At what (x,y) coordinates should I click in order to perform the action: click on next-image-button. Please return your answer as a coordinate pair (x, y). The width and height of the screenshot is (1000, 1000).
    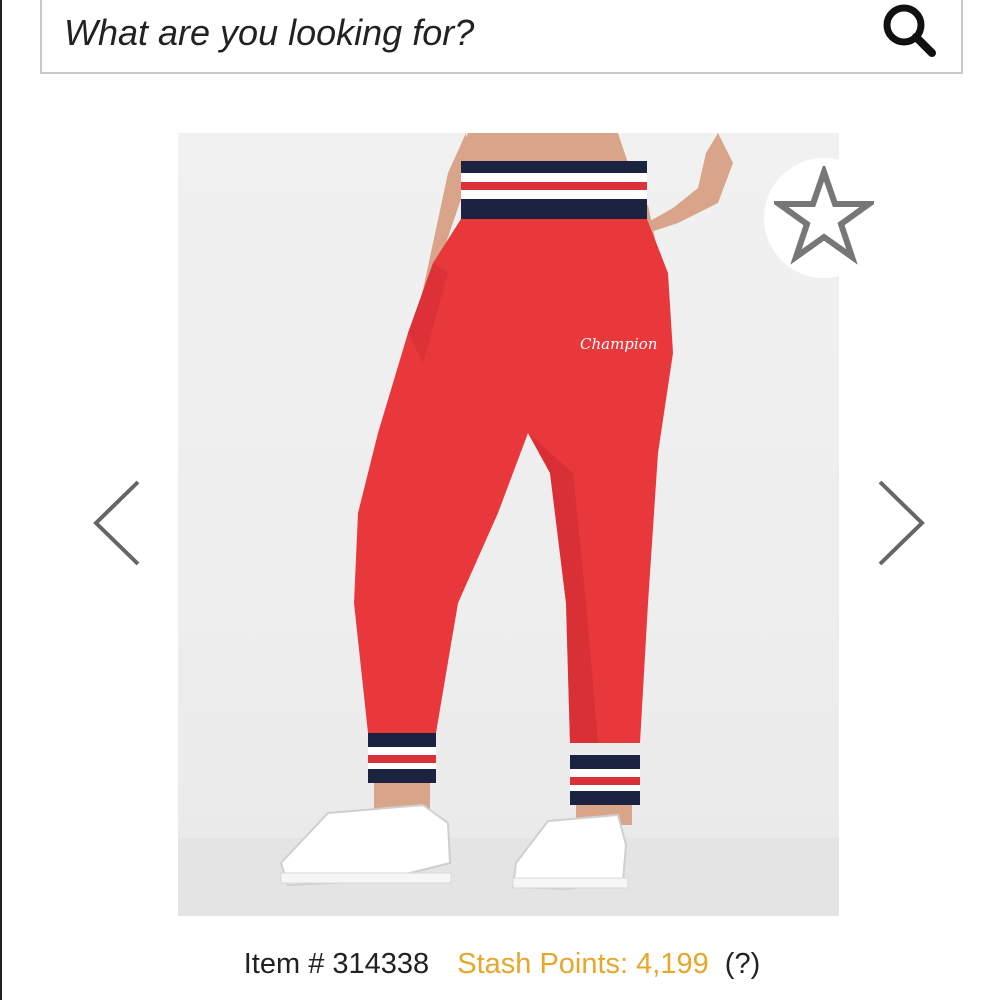
    Looking at the image, I should click on (902, 523).